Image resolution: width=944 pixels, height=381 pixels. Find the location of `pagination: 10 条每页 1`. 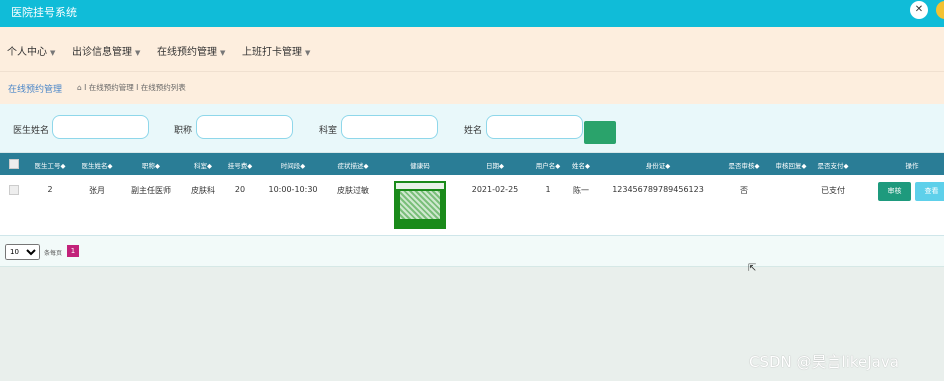

pagination: 10 条每页 1 is located at coordinates (472, 251).